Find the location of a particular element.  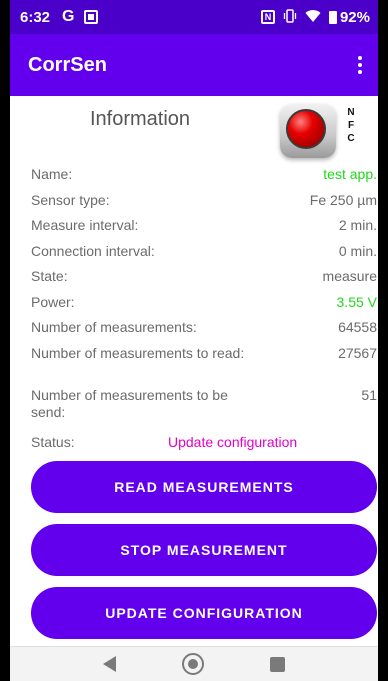

row-sensor-type: Sensor type: Fe 250 µm is located at coordinates (204, 205).